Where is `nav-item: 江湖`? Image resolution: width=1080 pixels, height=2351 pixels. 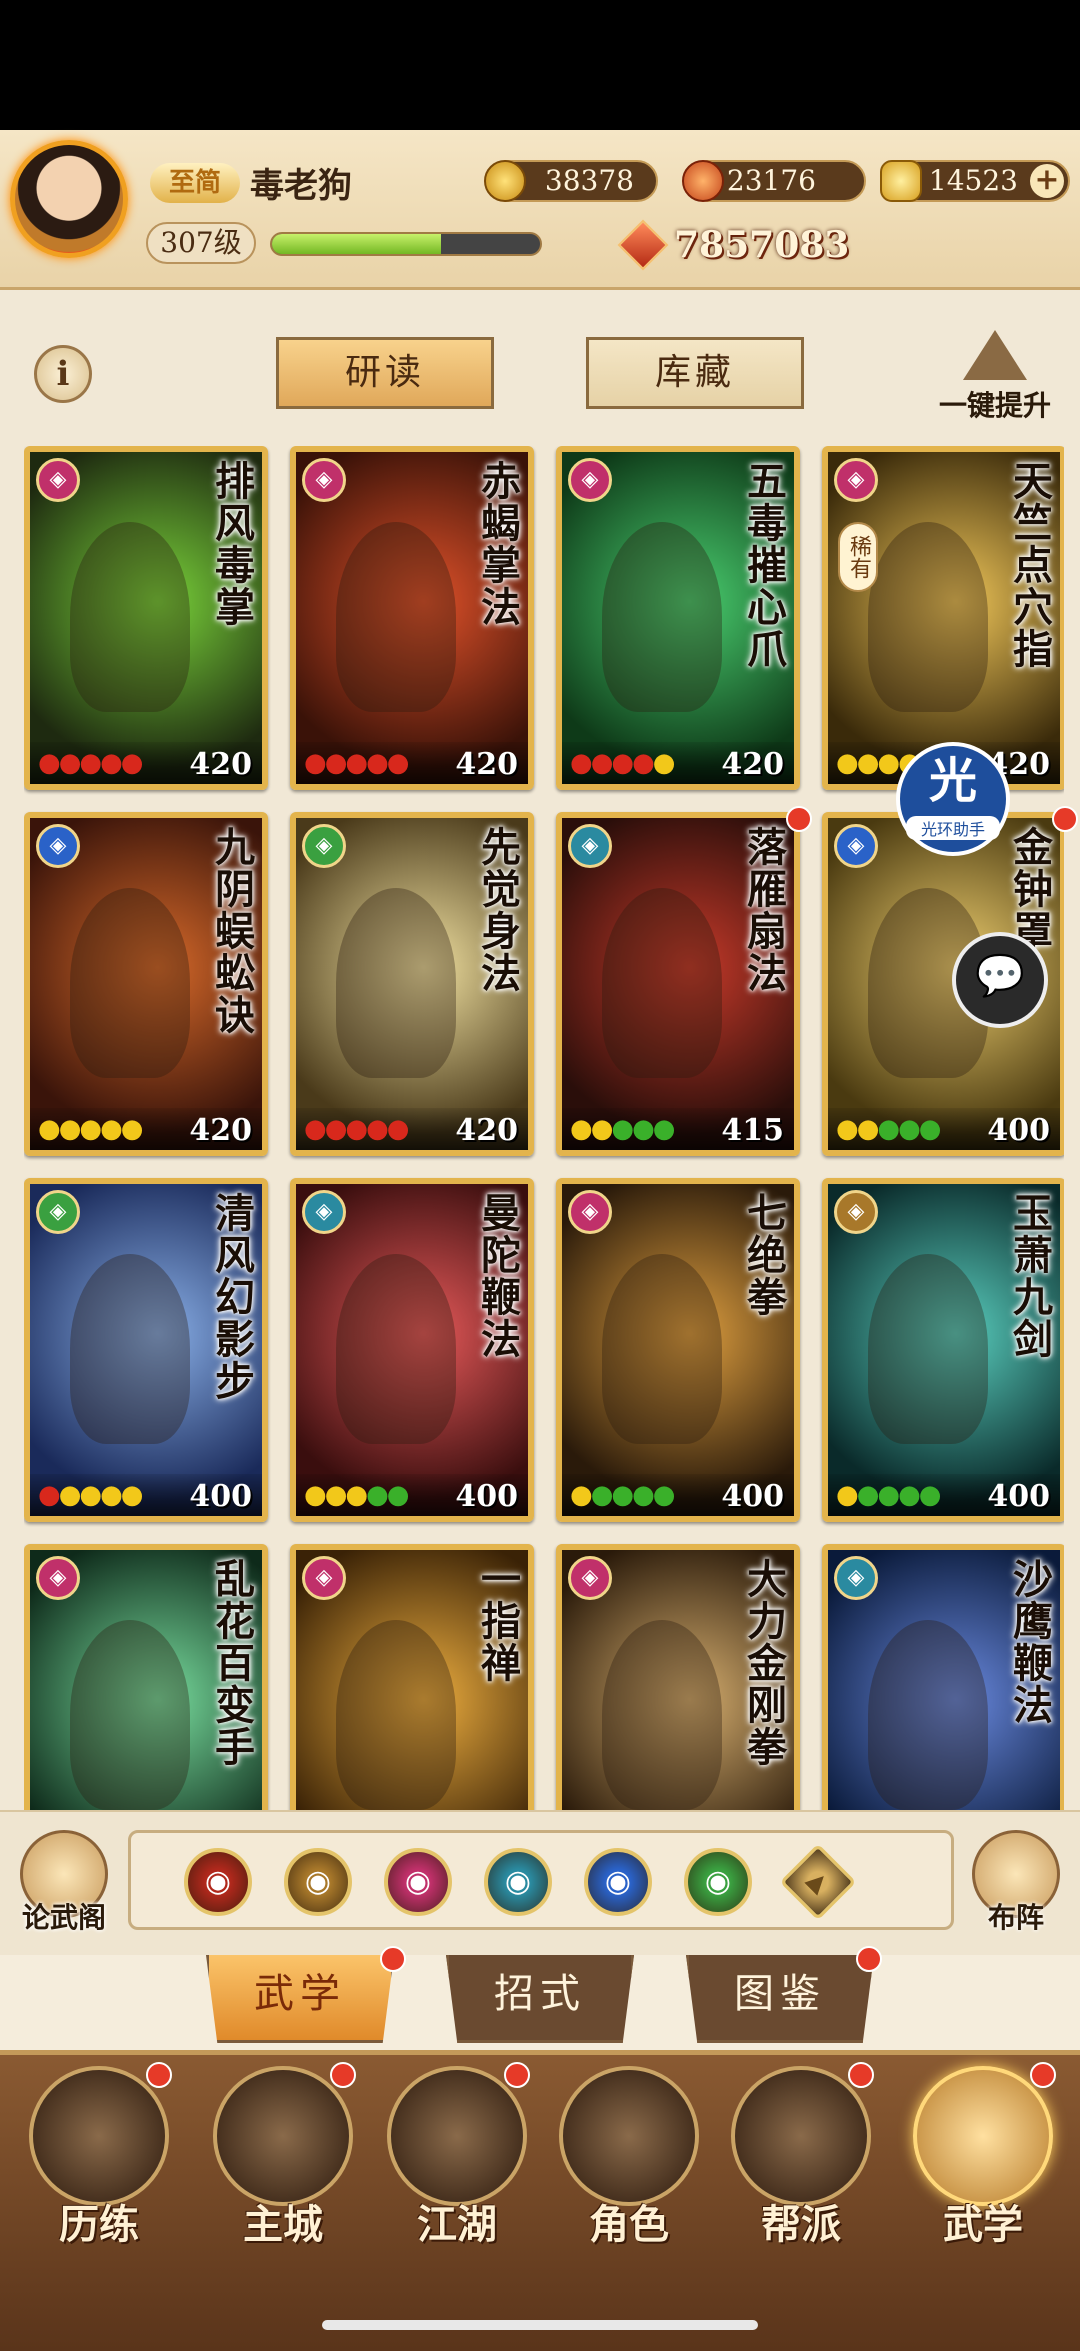
nav-item: 江湖 is located at coordinates (457, 2166).